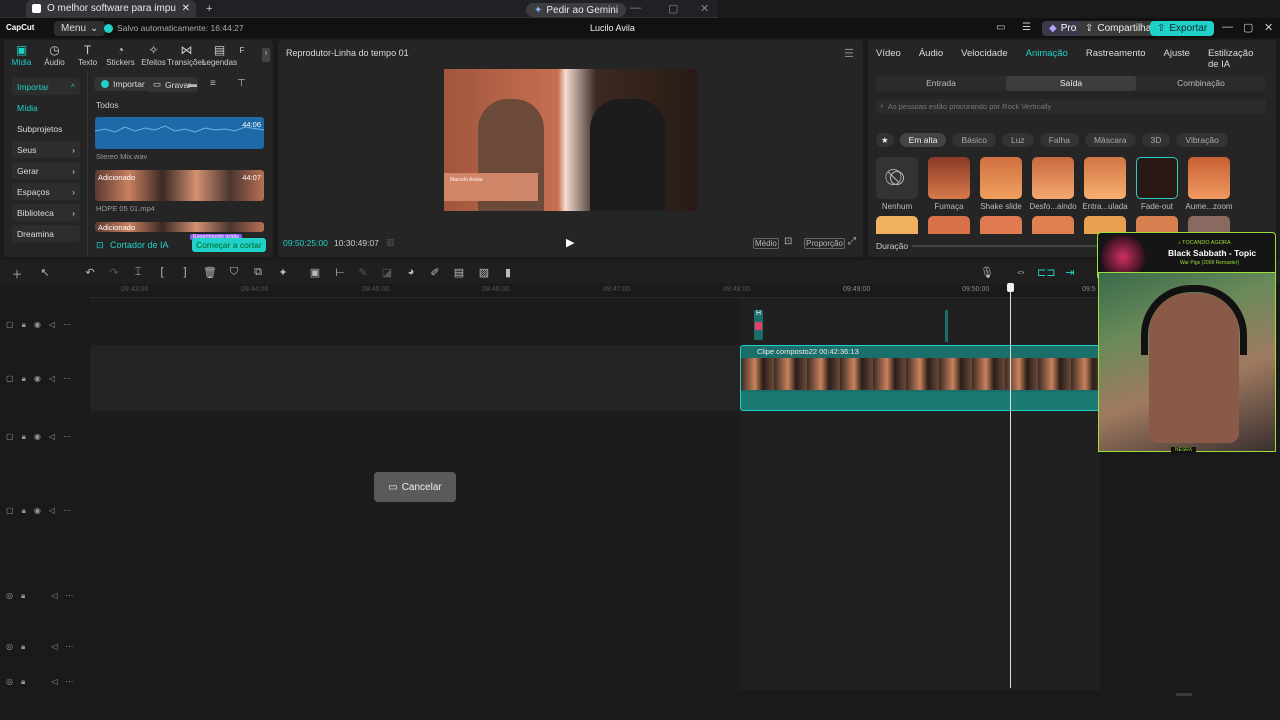 This screenshot has height=720, width=1280. I want to click on image-icon: ▨, so click(484, 272).